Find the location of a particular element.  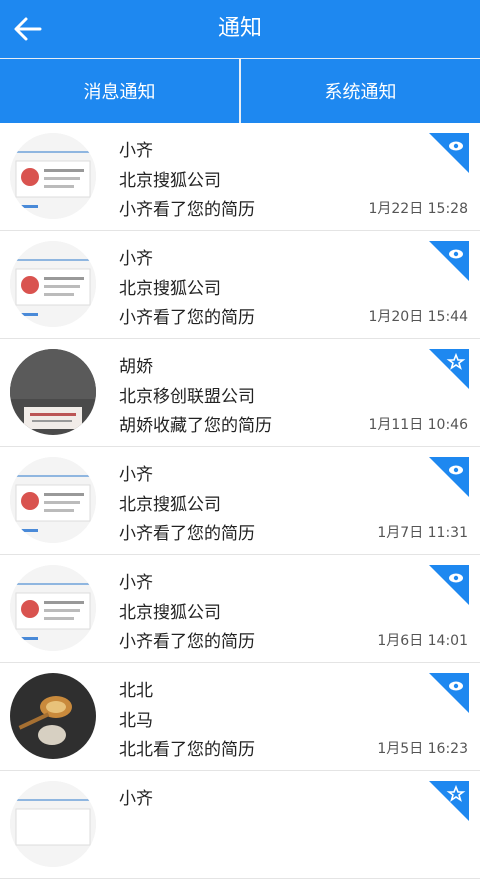

timestamp: 1月6日 14:01 is located at coordinates (422, 641).